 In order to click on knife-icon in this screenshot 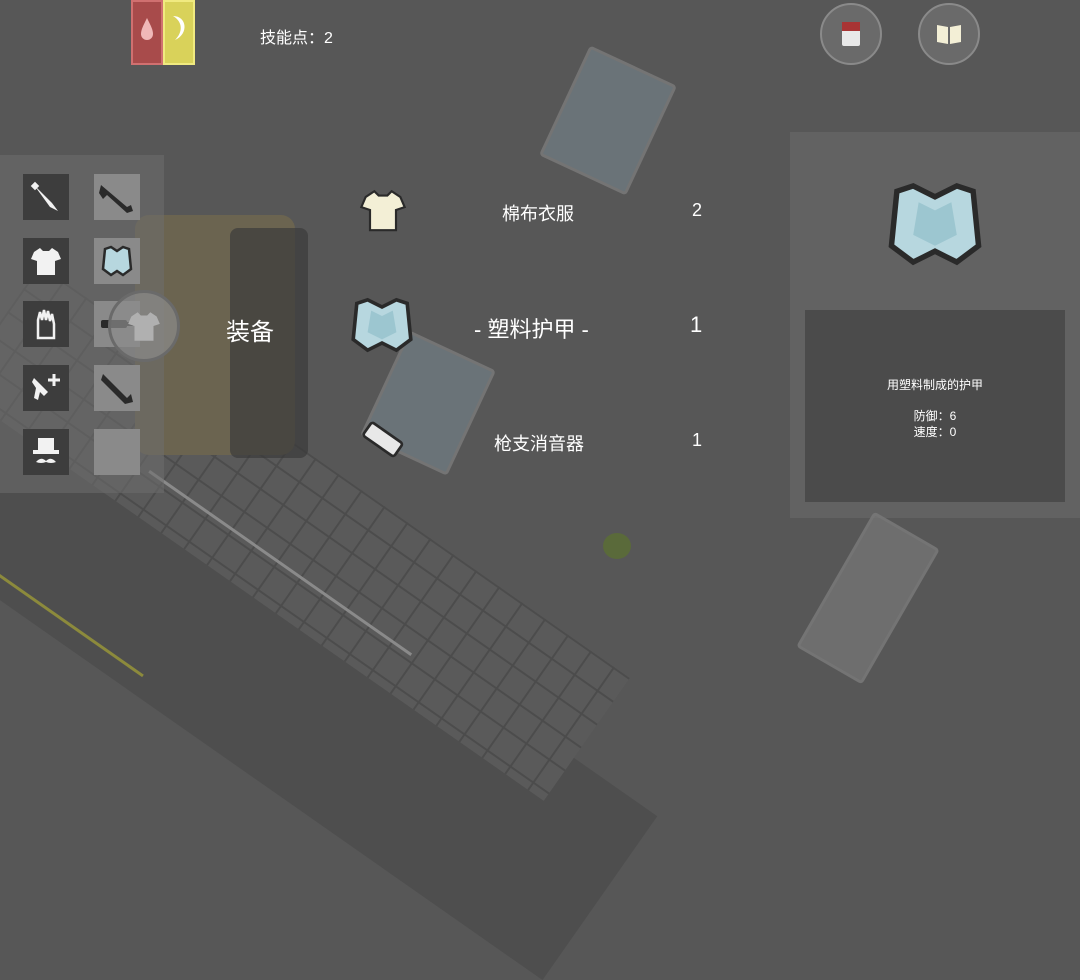, I will do `click(44, 196)`.